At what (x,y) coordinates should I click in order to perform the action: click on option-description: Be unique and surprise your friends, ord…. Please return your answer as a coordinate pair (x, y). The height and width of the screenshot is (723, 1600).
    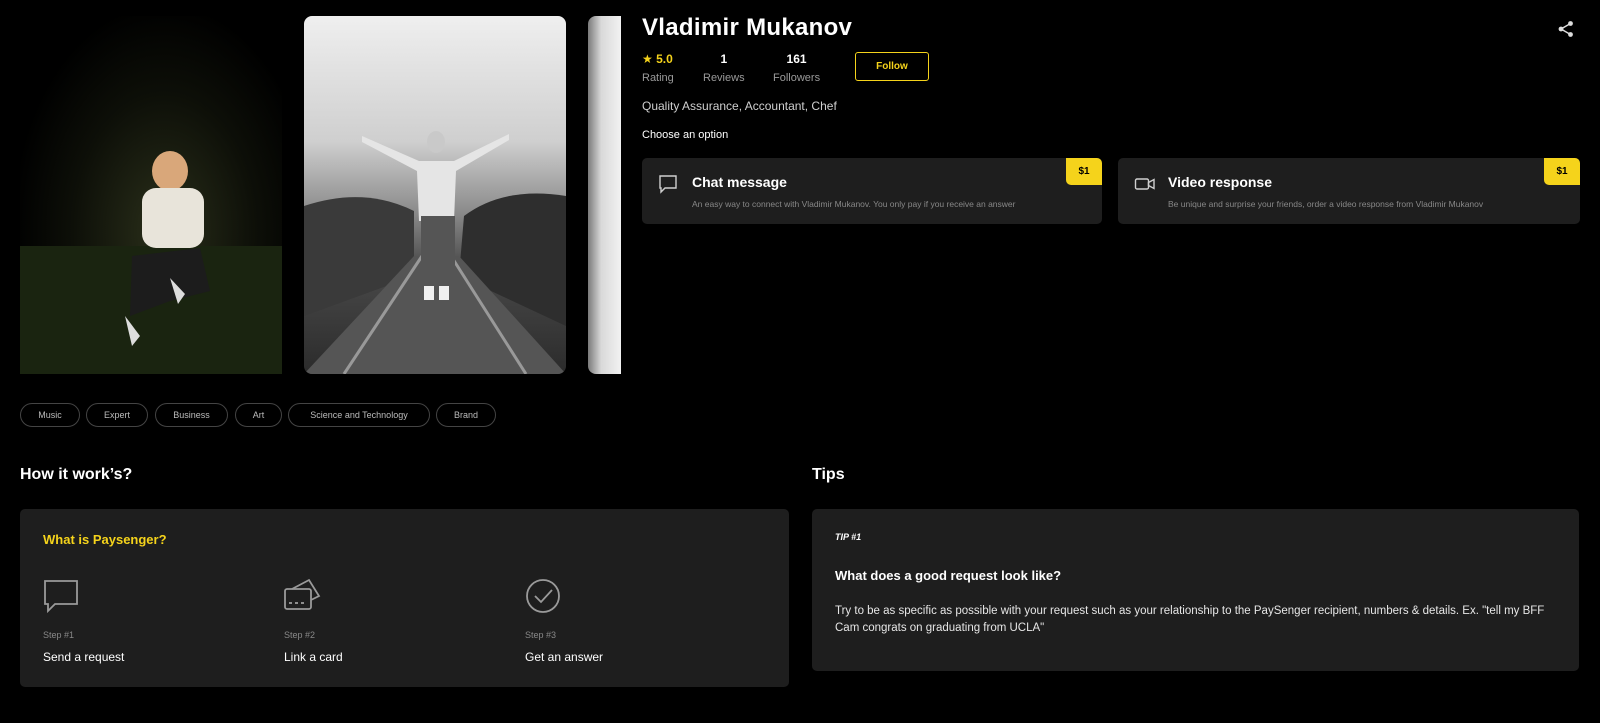
    Looking at the image, I should click on (1326, 204).